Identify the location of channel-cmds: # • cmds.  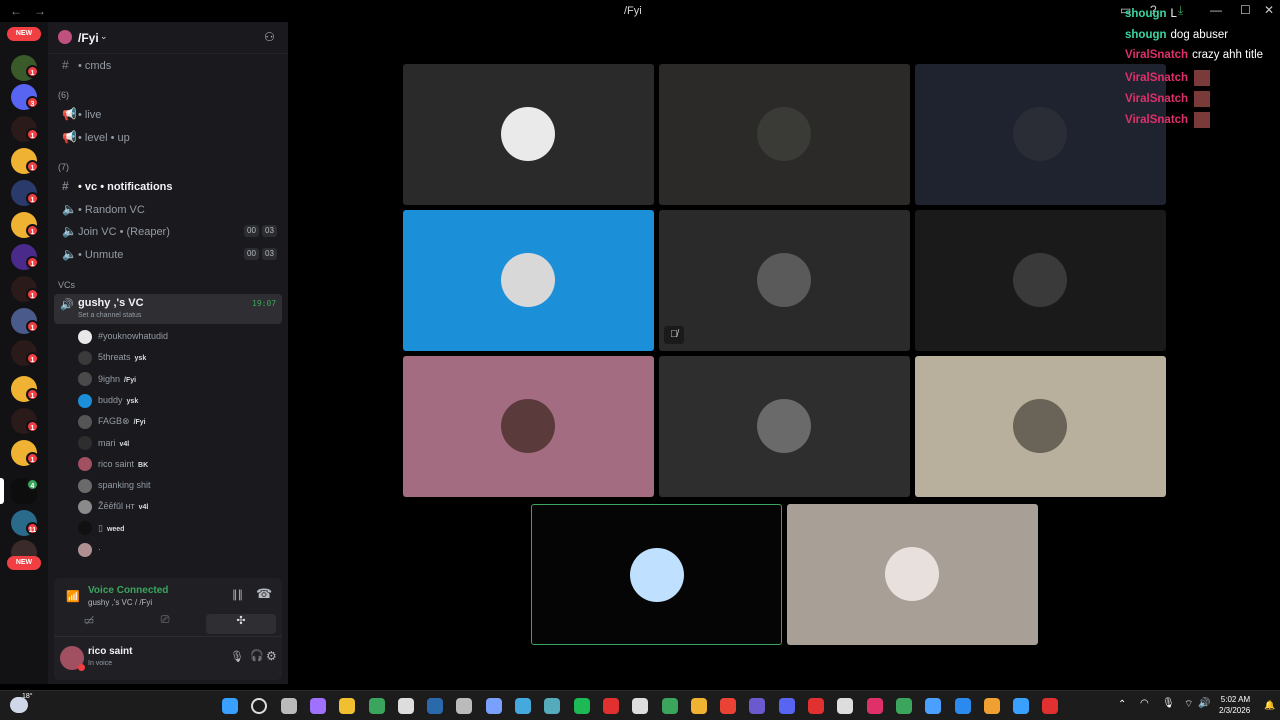
(169, 65).